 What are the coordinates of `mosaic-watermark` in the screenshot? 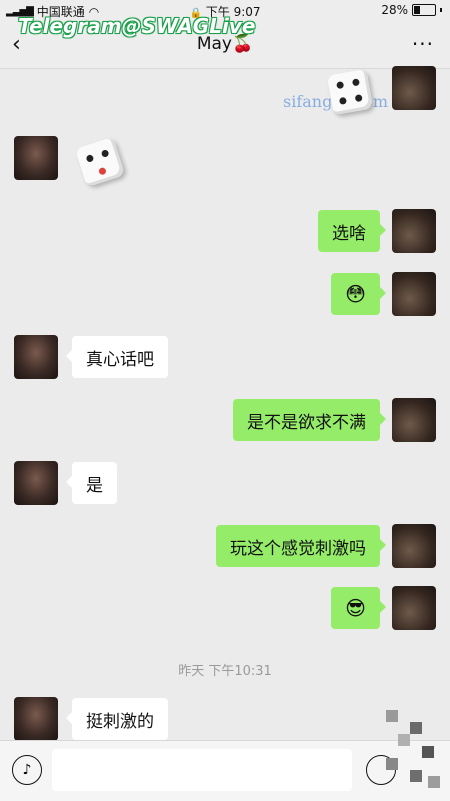 It's located at (411, 746).